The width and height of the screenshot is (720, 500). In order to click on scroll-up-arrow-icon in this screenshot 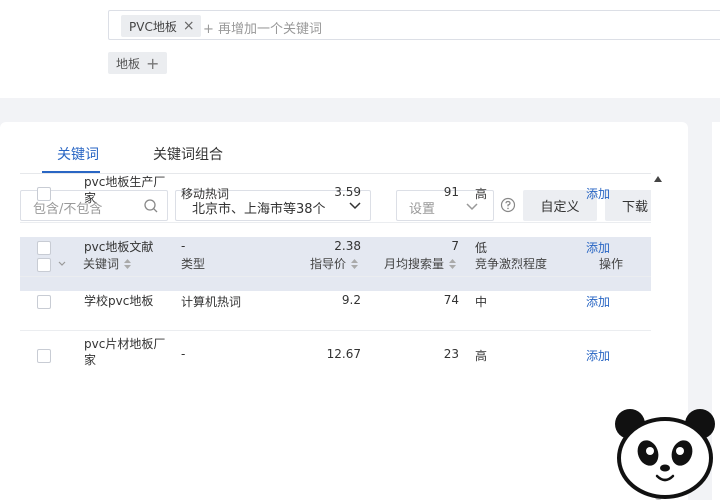, I will do `click(658, 179)`.